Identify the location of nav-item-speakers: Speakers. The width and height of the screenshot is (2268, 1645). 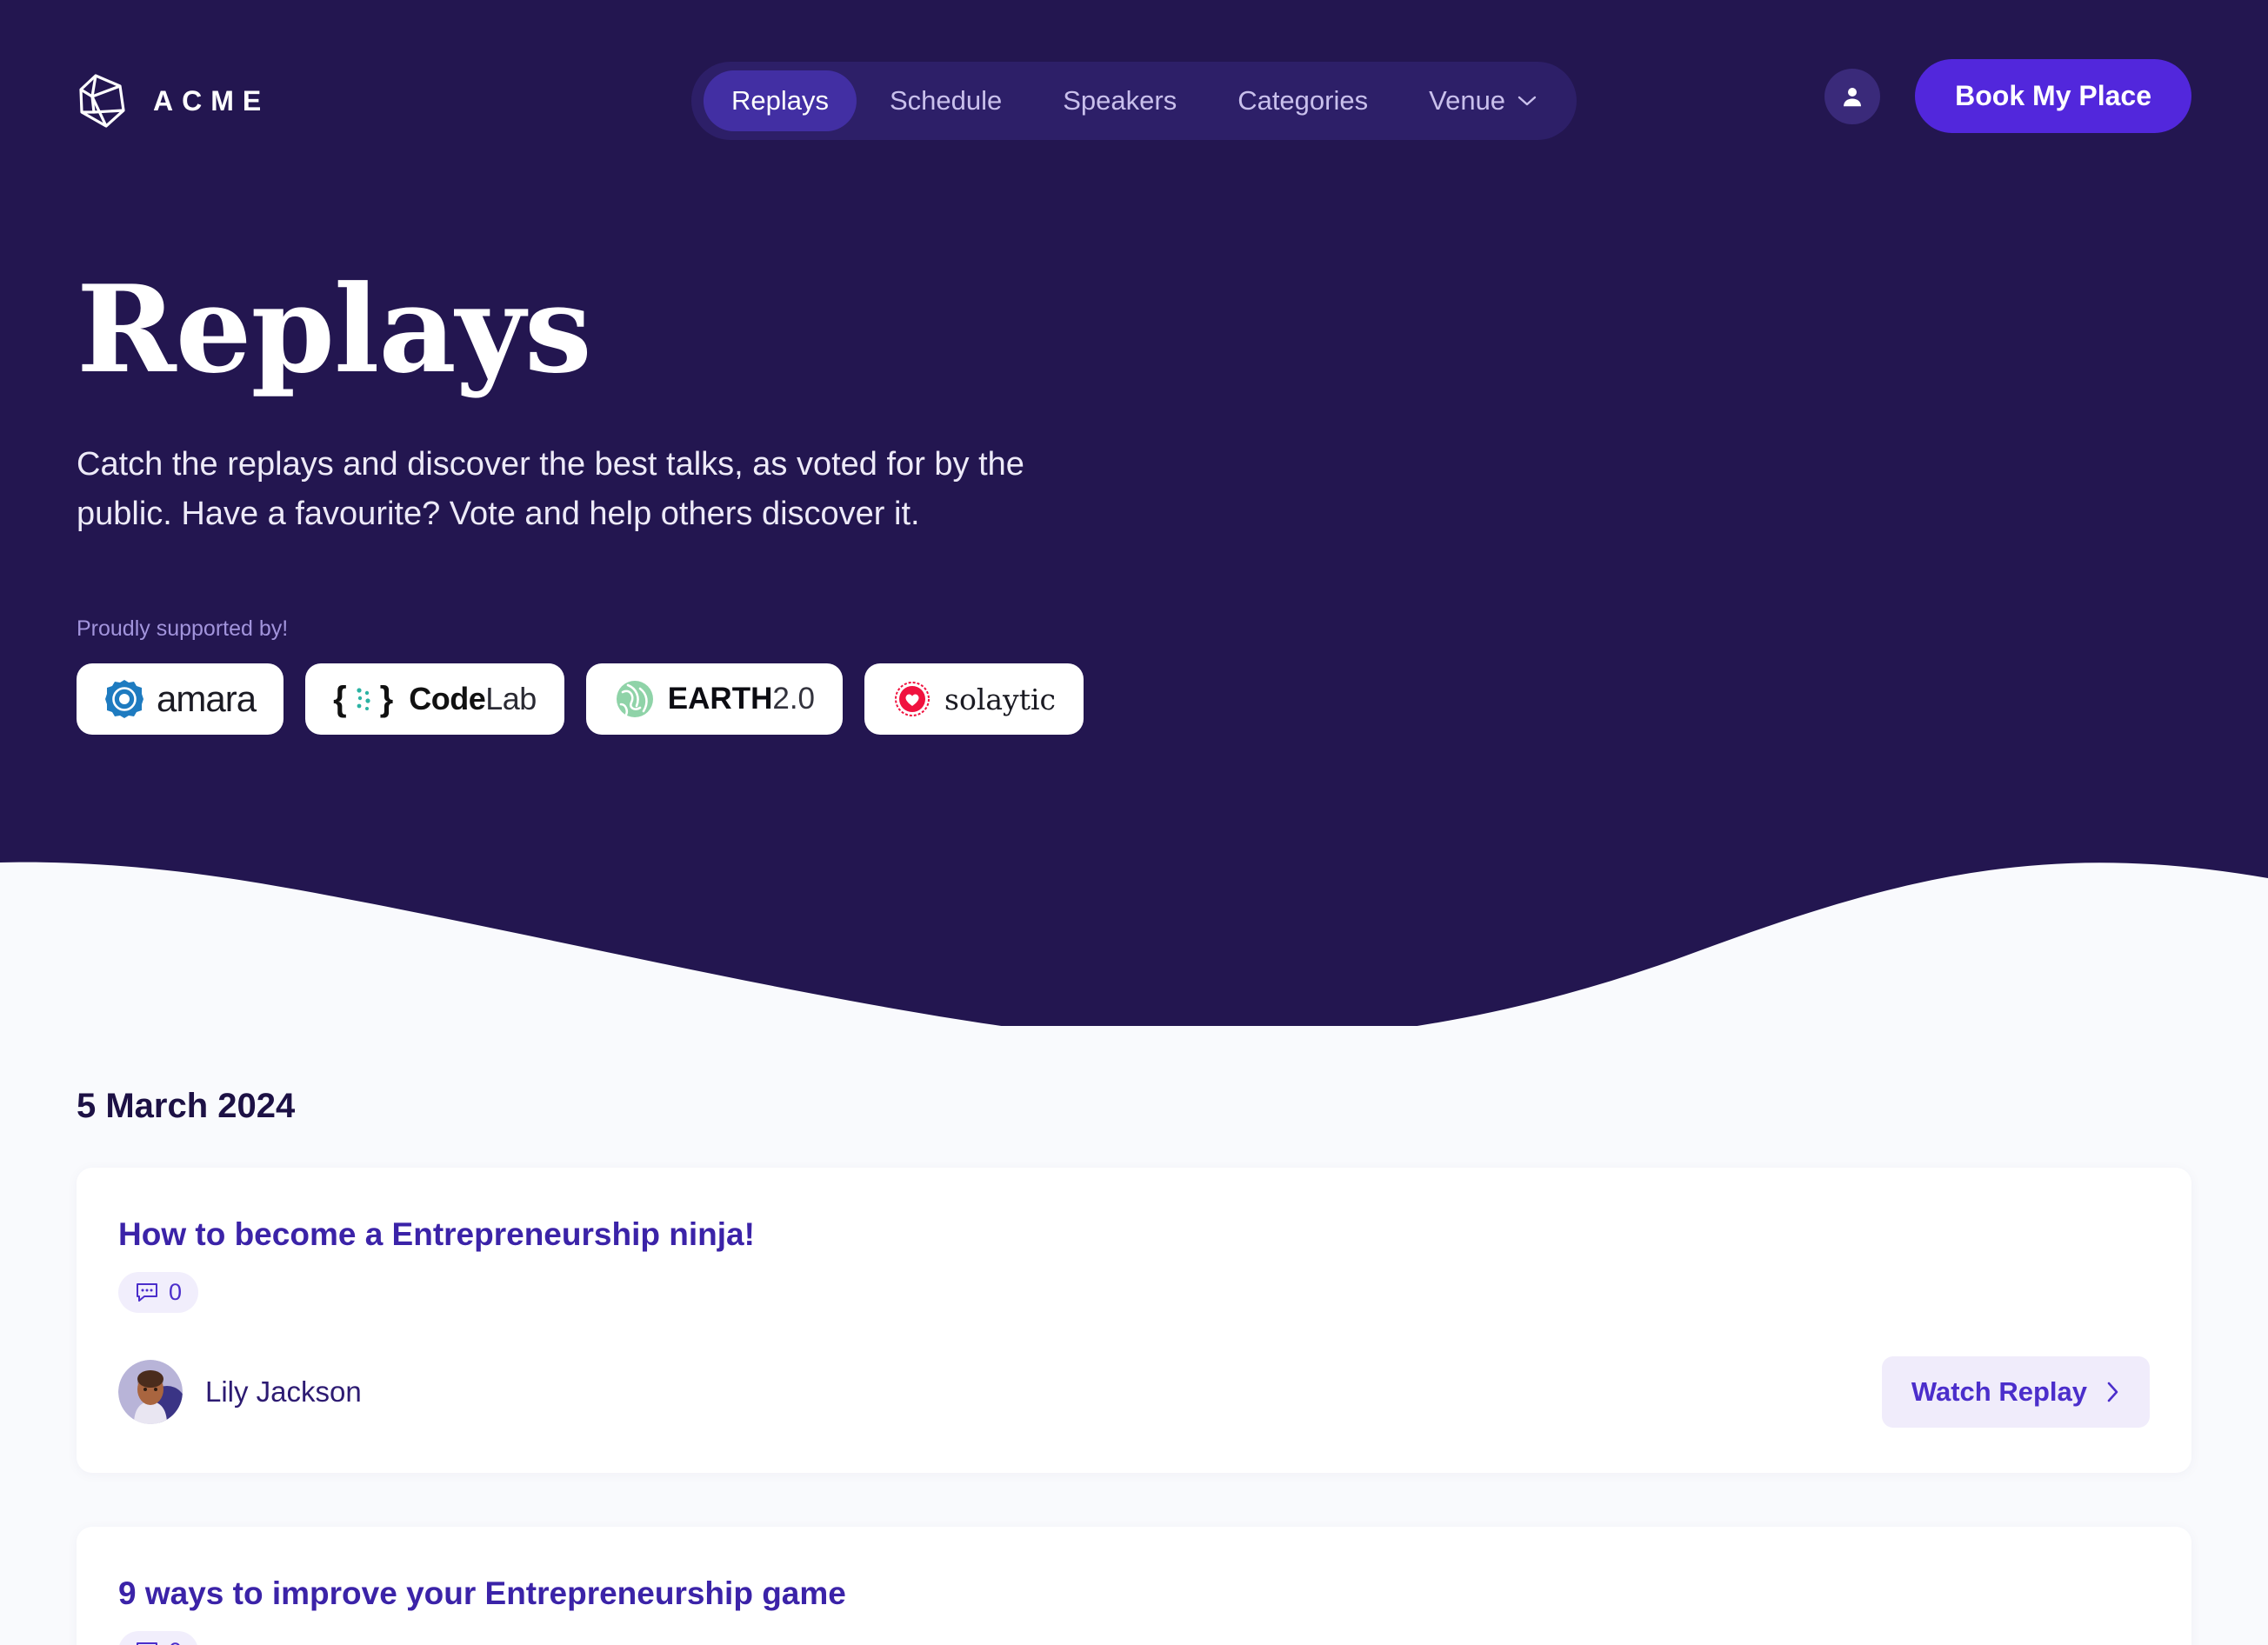
(1119, 100).